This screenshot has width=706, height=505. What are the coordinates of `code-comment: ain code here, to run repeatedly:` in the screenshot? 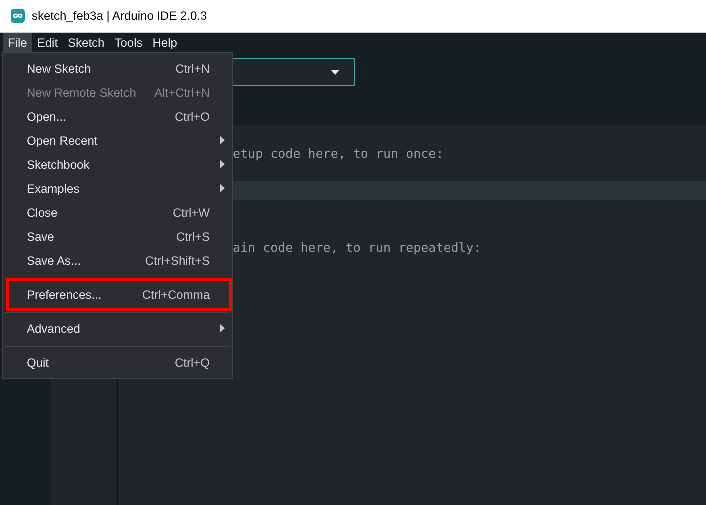 It's located at (357, 247).